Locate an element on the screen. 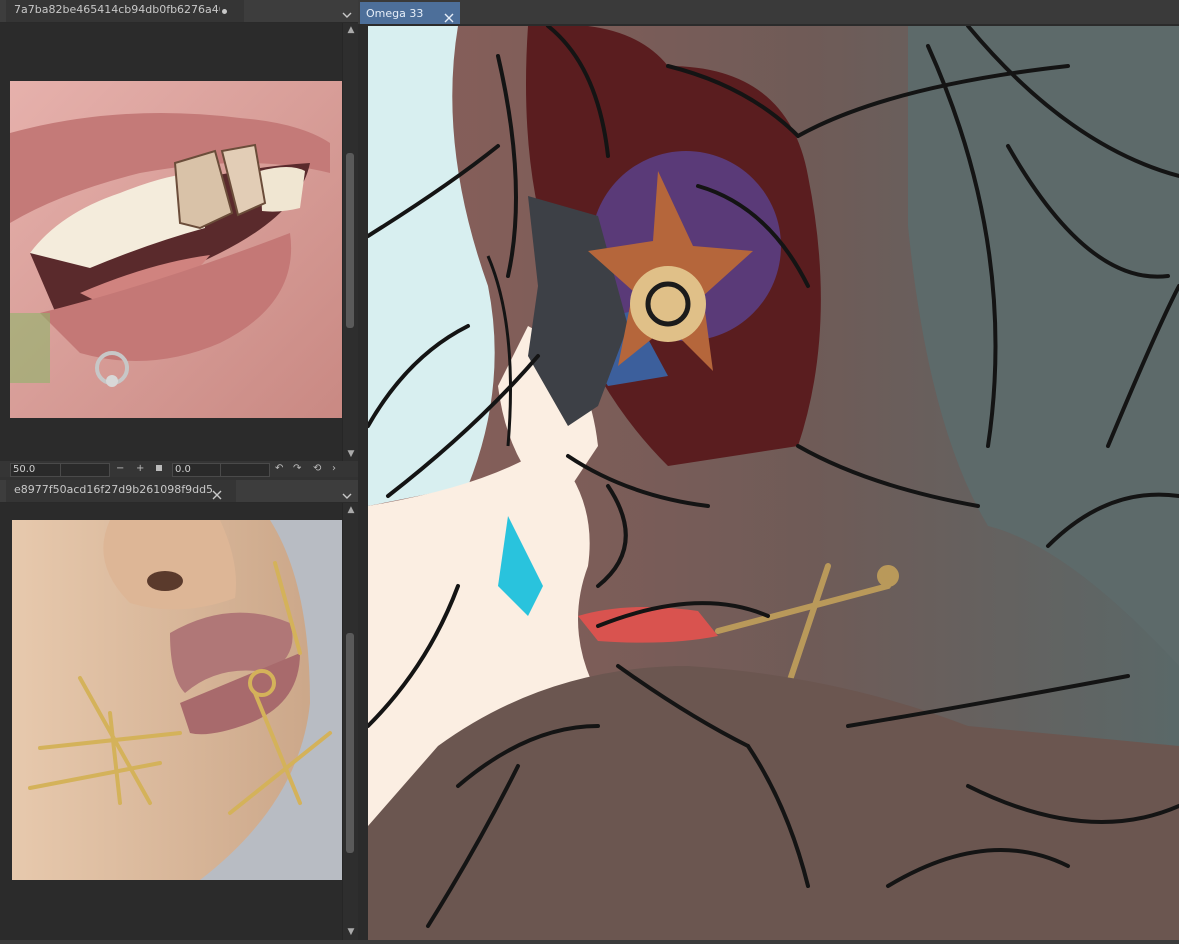 Image resolution: width=1179 pixels, height=944 pixels. rotation-field: 0.0 is located at coordinates (197, 470).